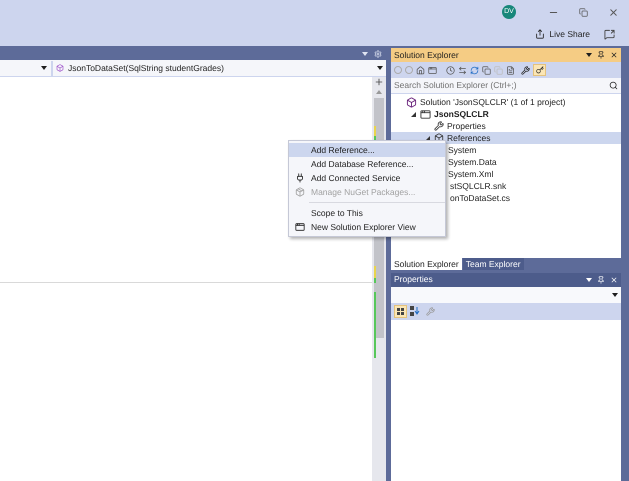 This screenshot has height=481, width=629. What do you see at coordinates (432, 70) in the screenshot?
I see `switch-views-icon` at bounding box center [432, 70].